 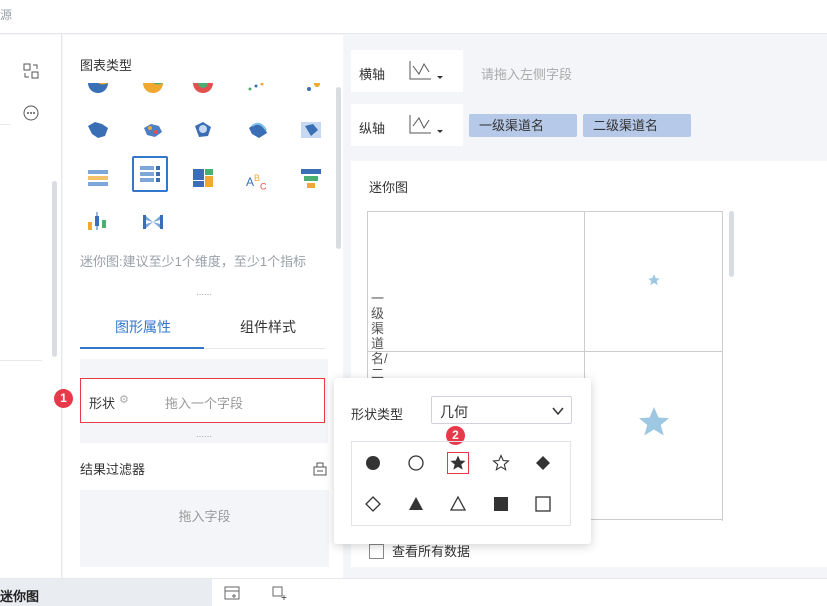 I want to click on flow-map-icon, so click(x=258, y=130).